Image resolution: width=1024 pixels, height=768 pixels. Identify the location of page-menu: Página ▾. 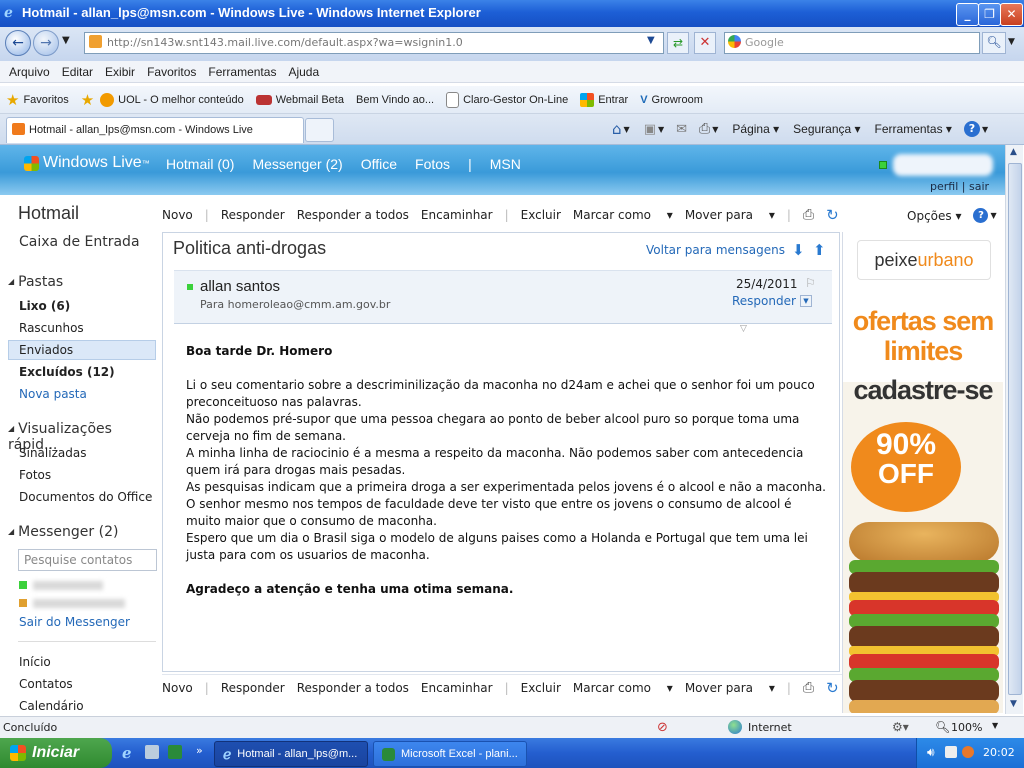
(755, 129).